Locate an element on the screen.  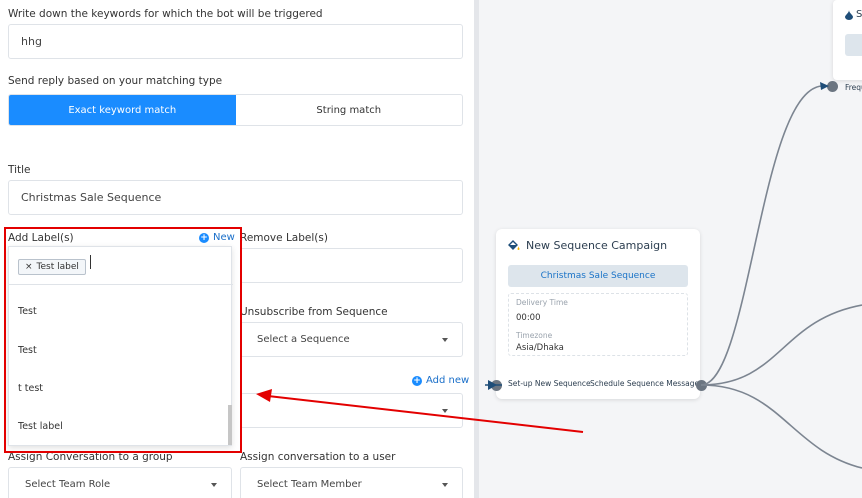
team-role-select-value: Select Team Role is located at coordinates (68, 484).